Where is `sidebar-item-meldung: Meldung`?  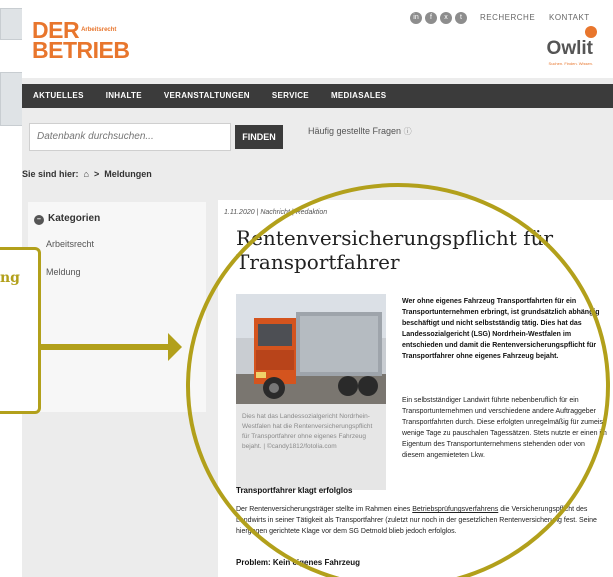
sidebar-item-meldung: Meldung is located at coordinates (63, 272).